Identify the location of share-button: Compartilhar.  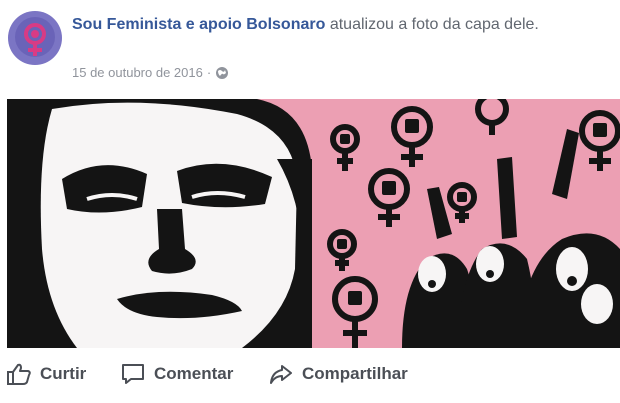
(338, 374).